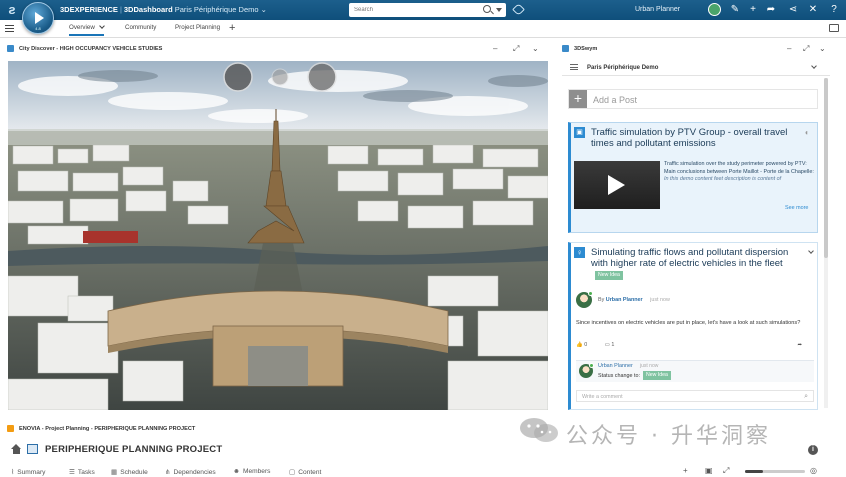  What do you see at coordinates (190, 472) in the screenshot?
I see `subtab-dependencies: ⋔ Dependencies` at bounding box center [190, 472].